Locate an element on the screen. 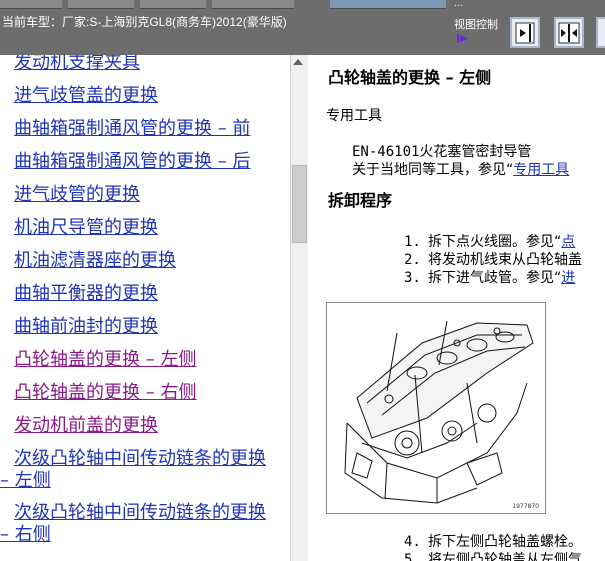  split-view-button is located at coordinates (569, 32).